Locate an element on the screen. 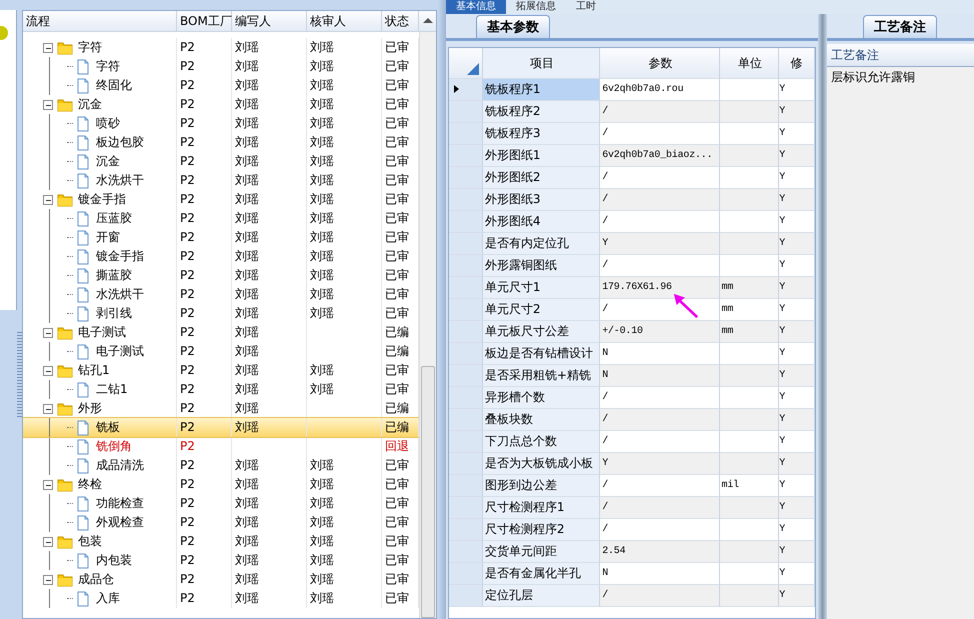 The width and height of the screenshot is (974, 619). tree-row: 终固化 P2 刘瑶 刘瑶 已审 is located at coordinates (221, 85).